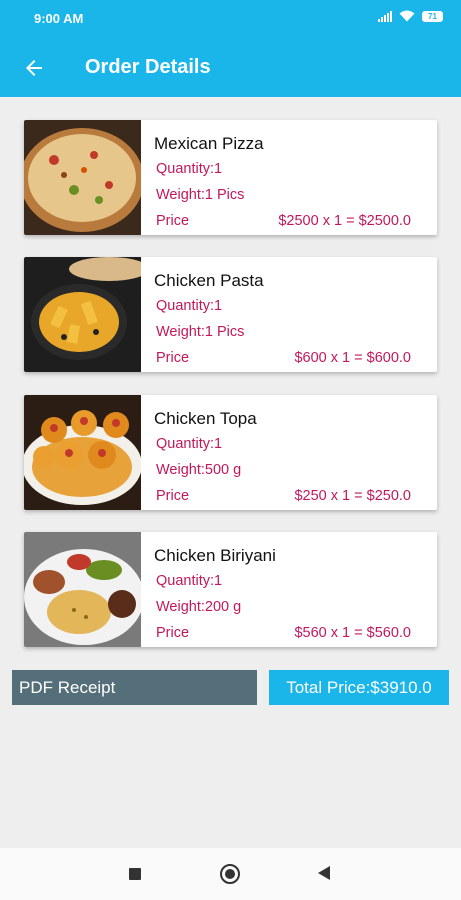  What do you see at coordinates (34, 68) in the screenshot?
I see `arrow-left-icon` at bounding box center [34, 68].